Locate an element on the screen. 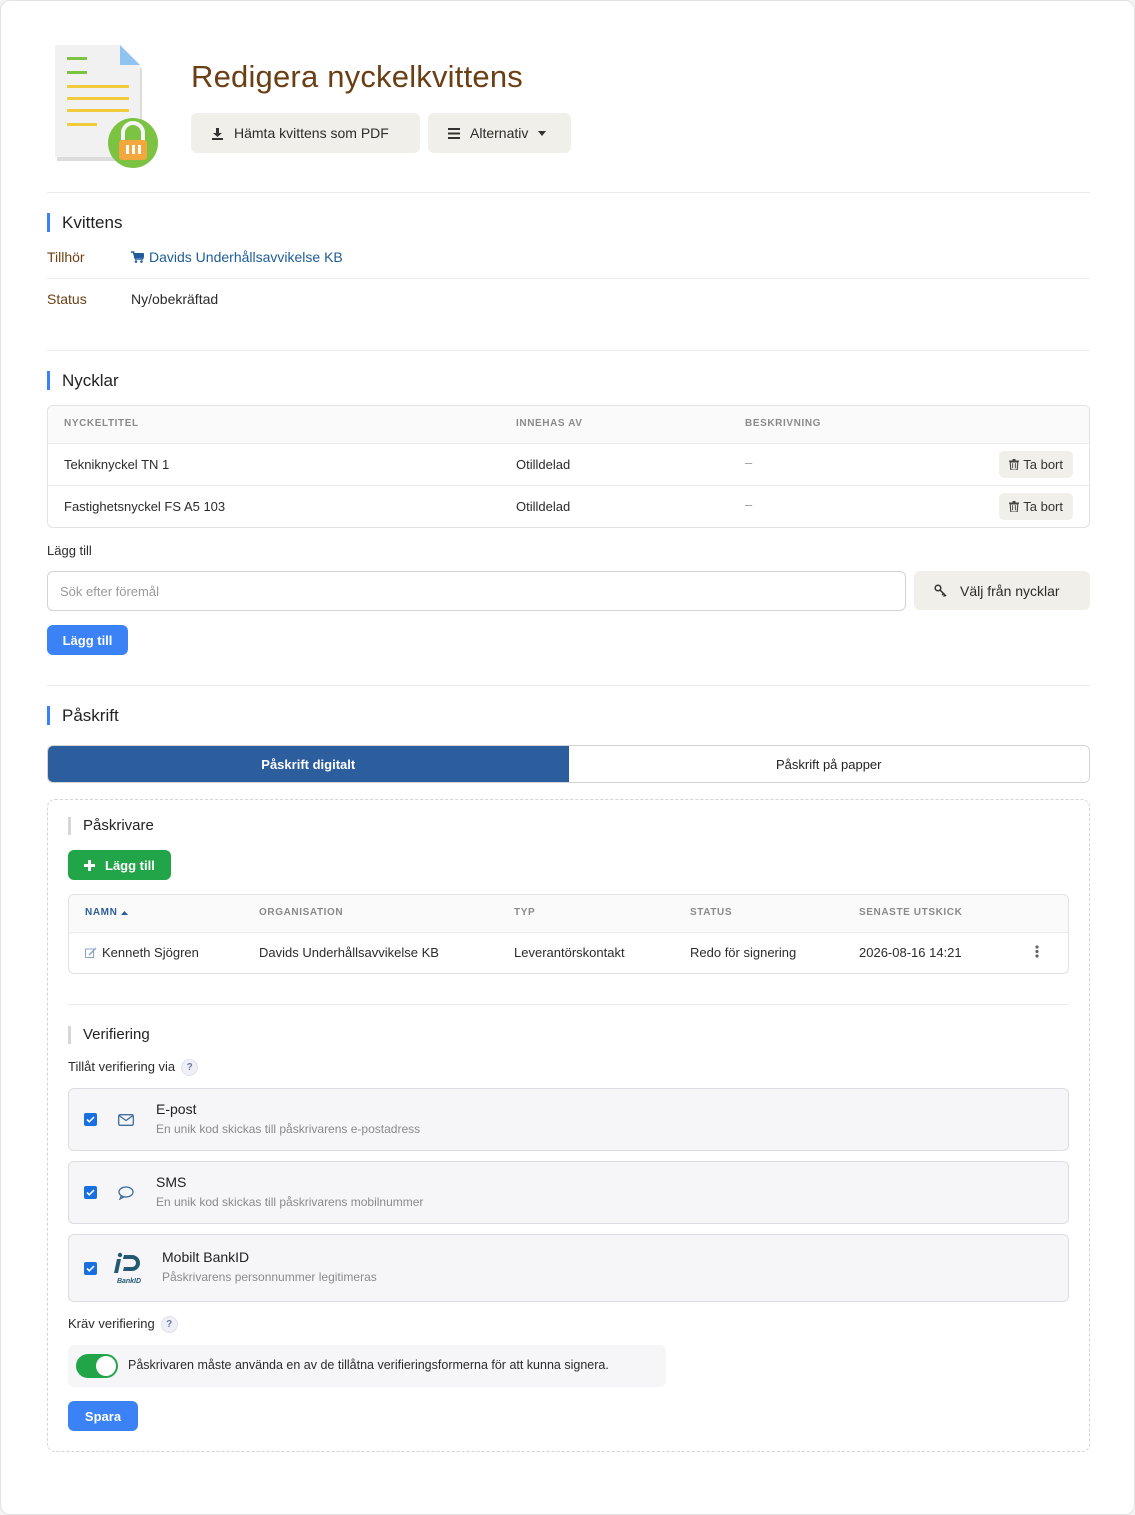 This screenshot has height=1515, width=1135. email-option-title: E-post is located at coordinates (176, 1109).